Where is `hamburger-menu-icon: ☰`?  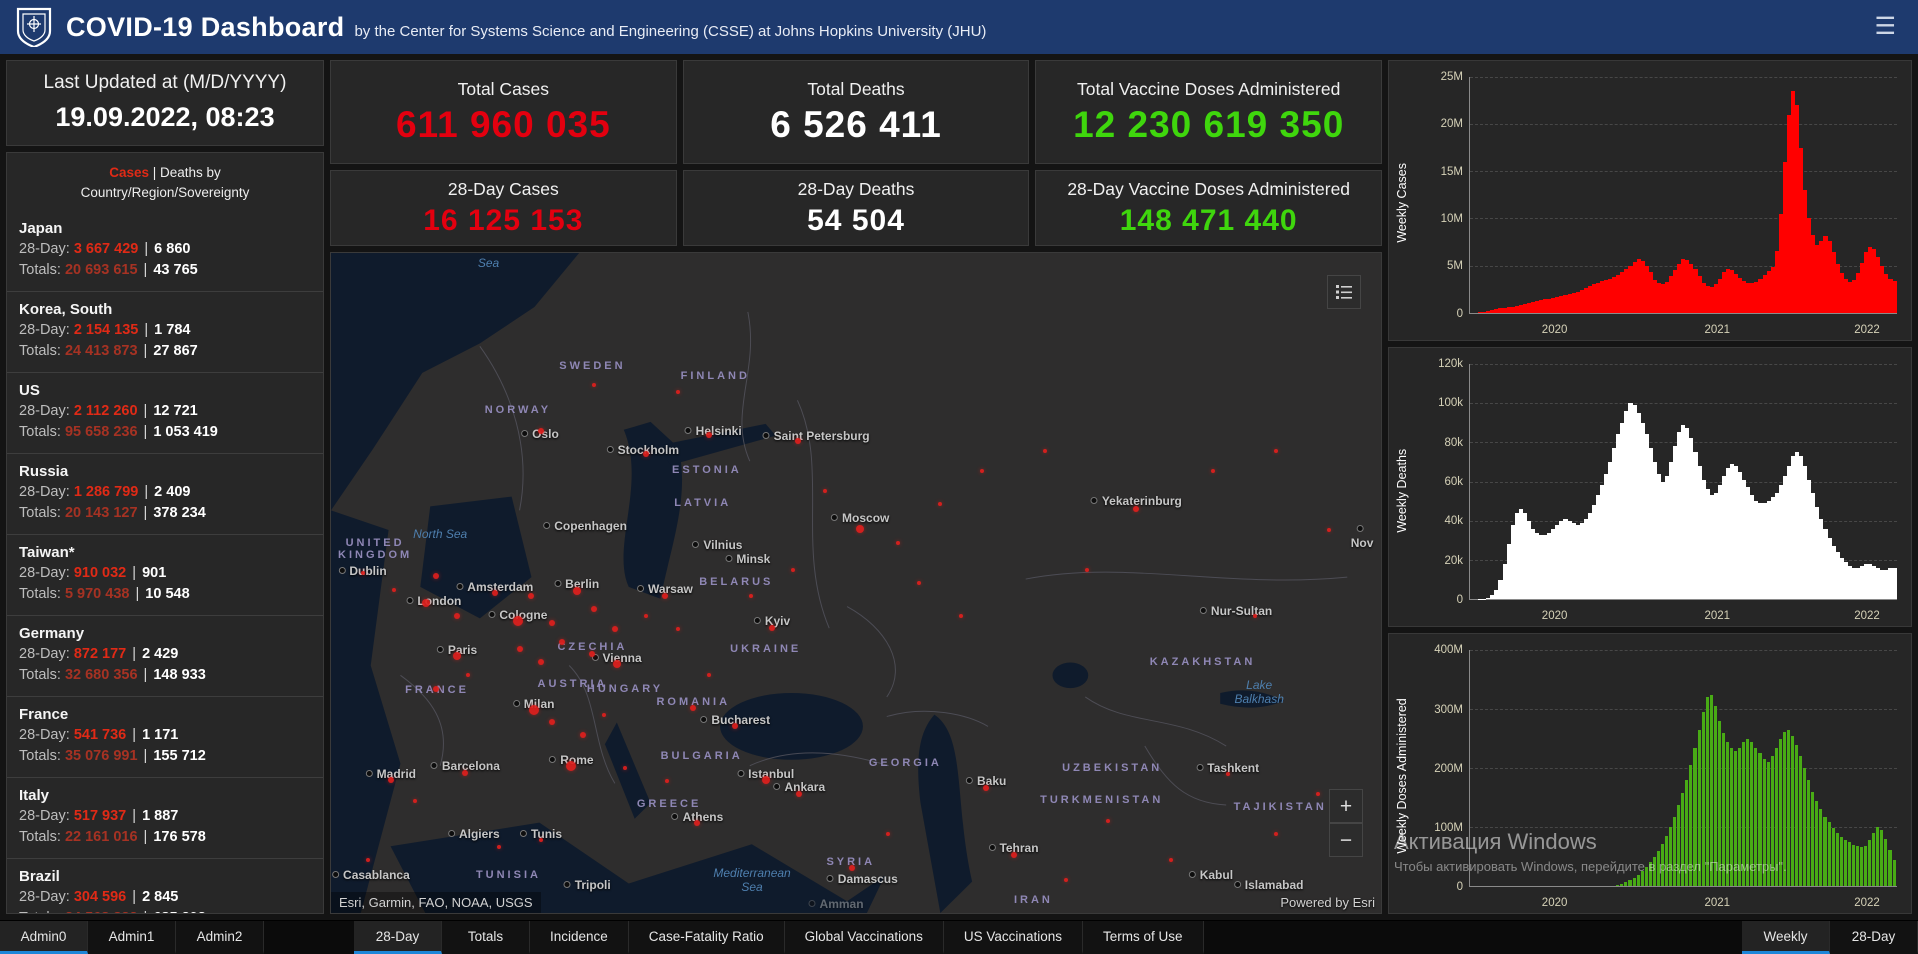
hamburger-menu-icon: ☰ is located at coordinates (1885, 27).